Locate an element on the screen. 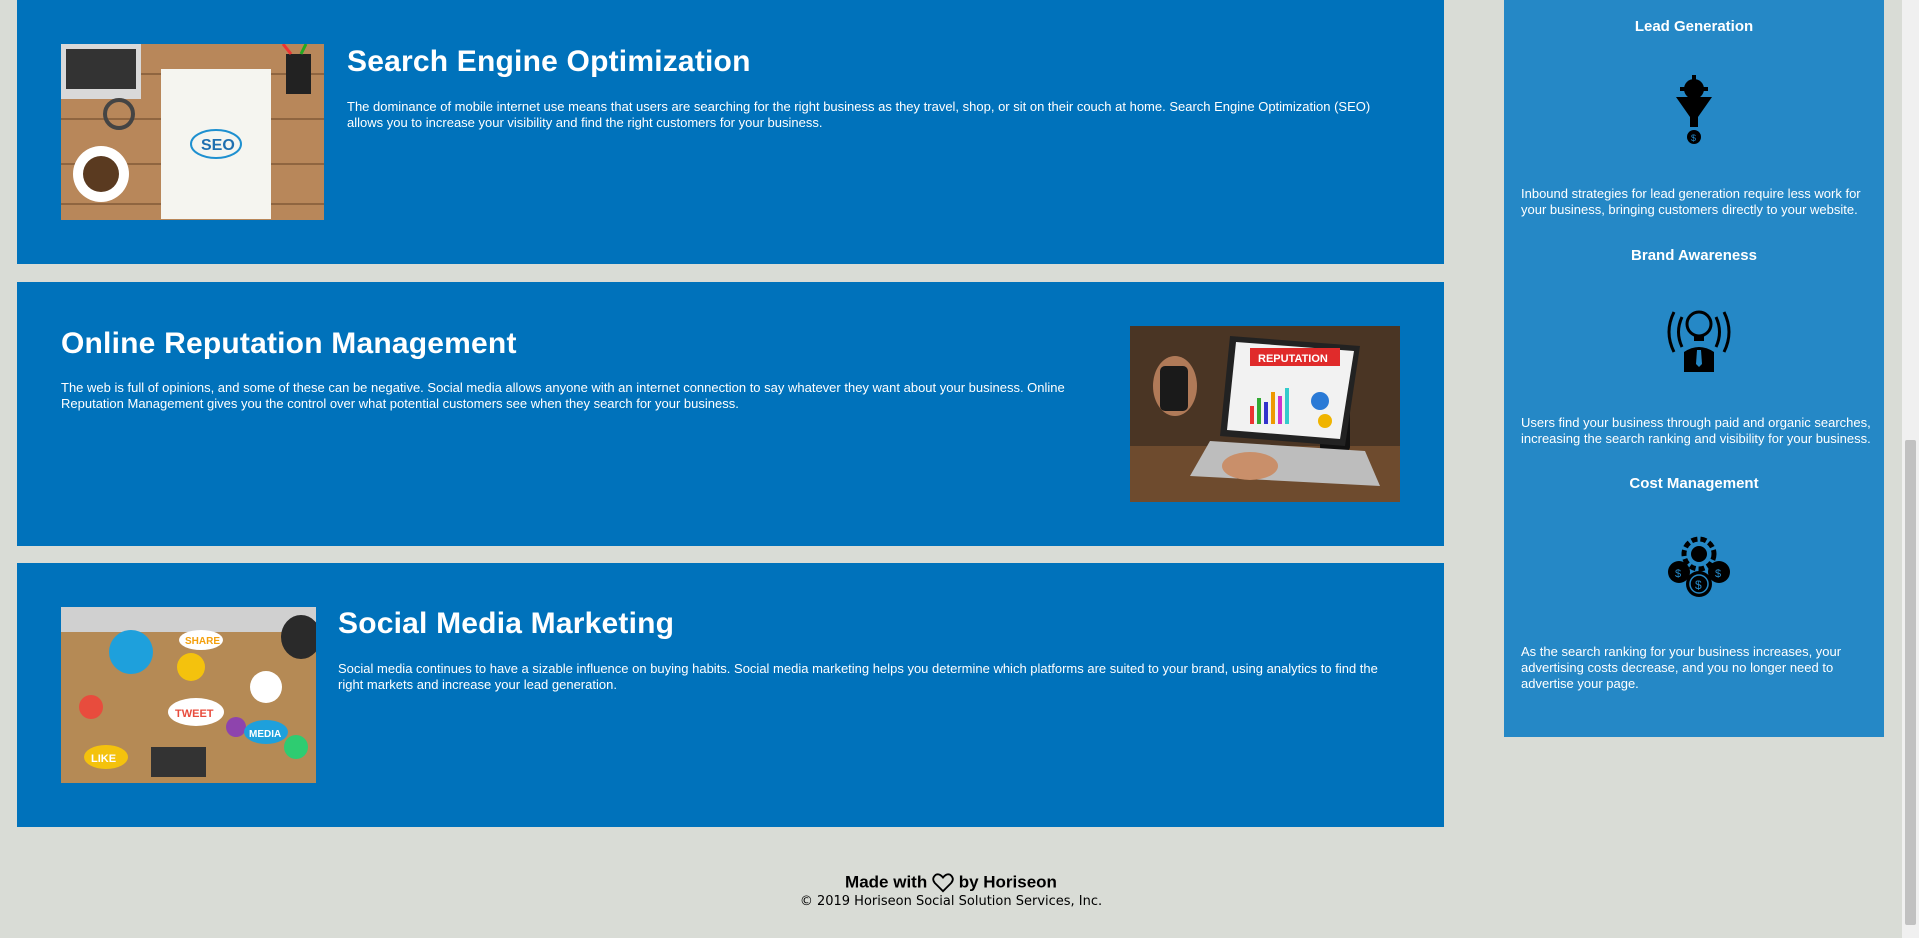 The width and height of the screenshot is (1919, 938). social-bubble-like: LIKE is located at coordinates (103, 759).